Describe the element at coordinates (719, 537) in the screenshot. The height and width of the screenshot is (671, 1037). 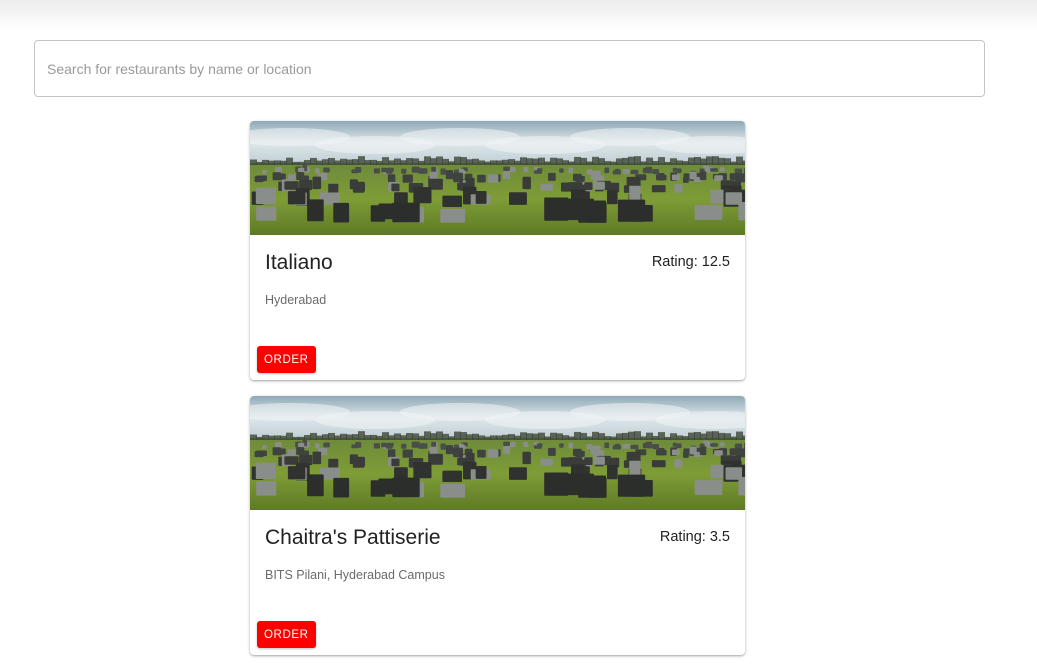
I see `rating-value: 3.5` at that location.